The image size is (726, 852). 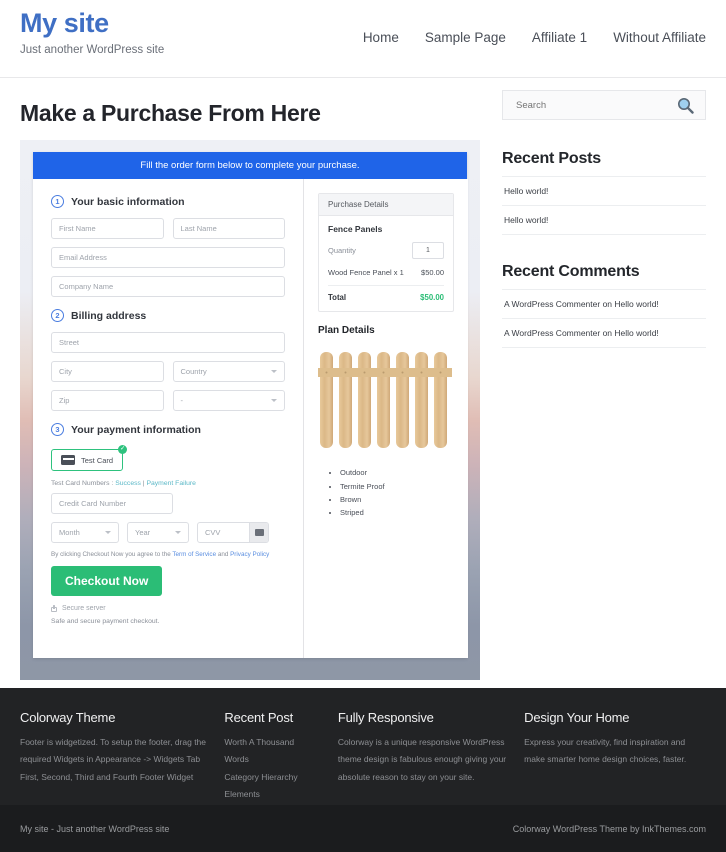 What do you see at coordinates (249, 554) in the screenshot?
I see `privacy-policy-link: Privacy Policy` at bounding box center [249, 554].